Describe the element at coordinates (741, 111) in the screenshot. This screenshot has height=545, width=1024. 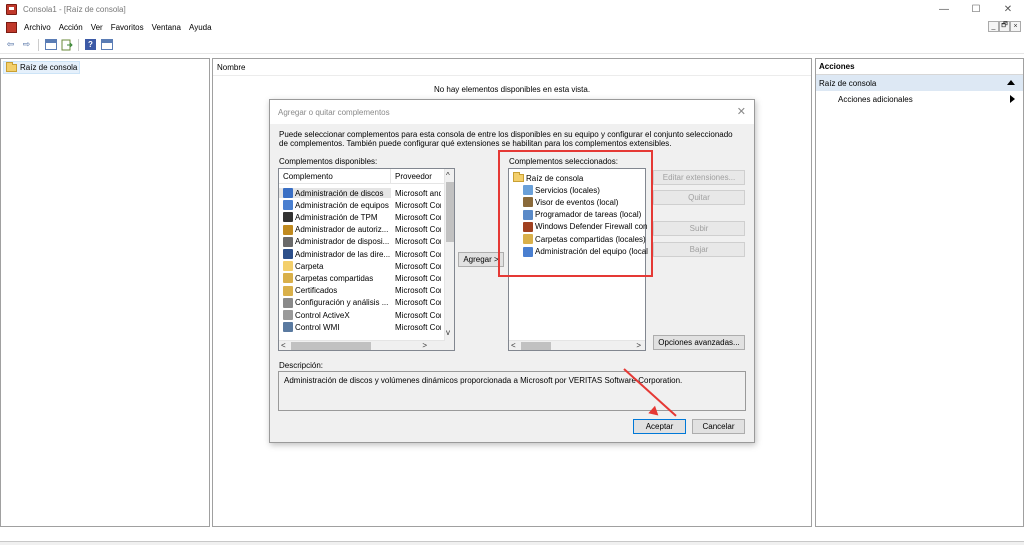
I see `dialog-close-icon: ✕` at that location.